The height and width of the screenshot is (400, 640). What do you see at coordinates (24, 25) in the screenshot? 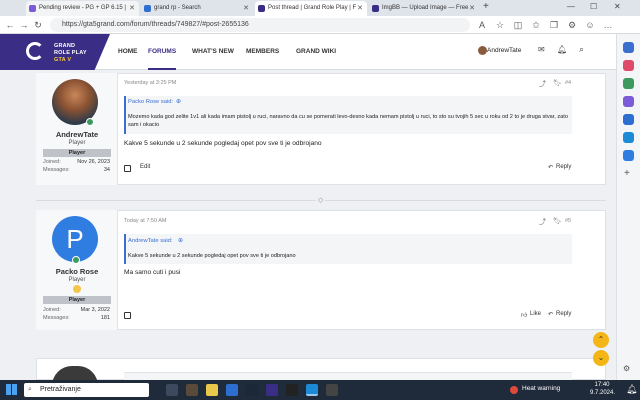
I see `forward-icon: →` at bounding box center [24, 25].